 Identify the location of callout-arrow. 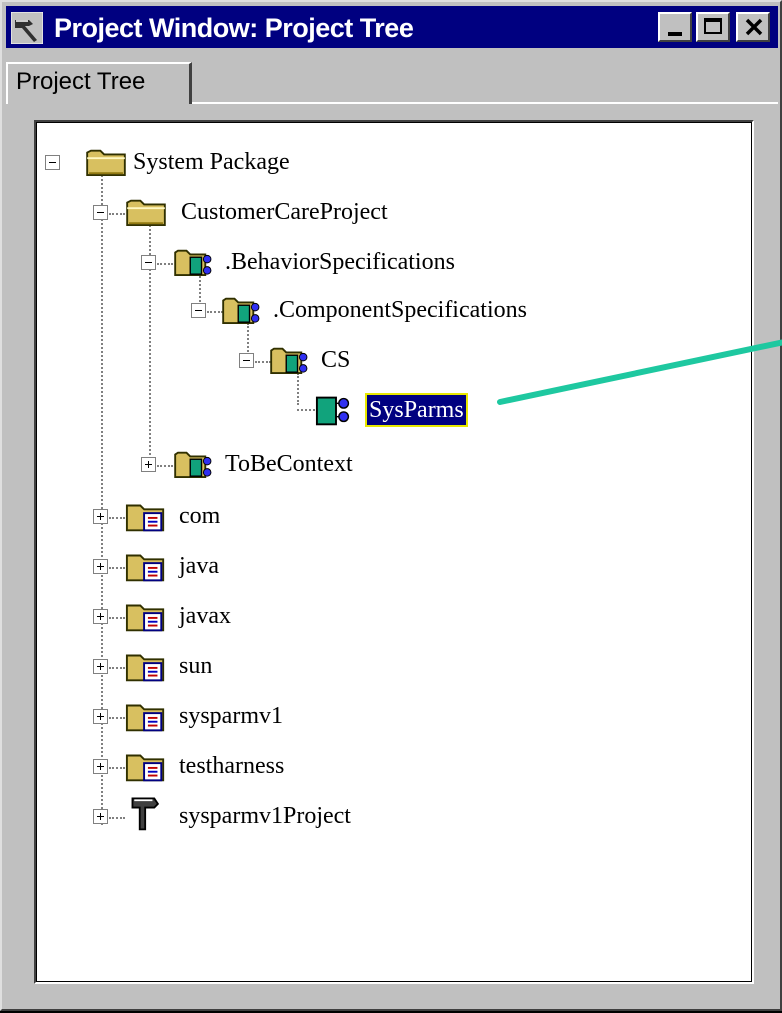
(639, 372).